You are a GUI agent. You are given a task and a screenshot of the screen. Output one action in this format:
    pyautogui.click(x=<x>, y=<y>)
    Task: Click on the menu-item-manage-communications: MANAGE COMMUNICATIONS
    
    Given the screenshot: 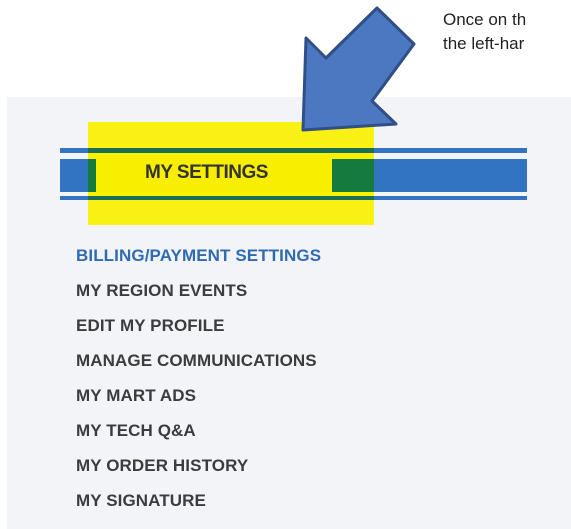 What is the action you would take?
    pyautogui.click(x=198, y=366)
    